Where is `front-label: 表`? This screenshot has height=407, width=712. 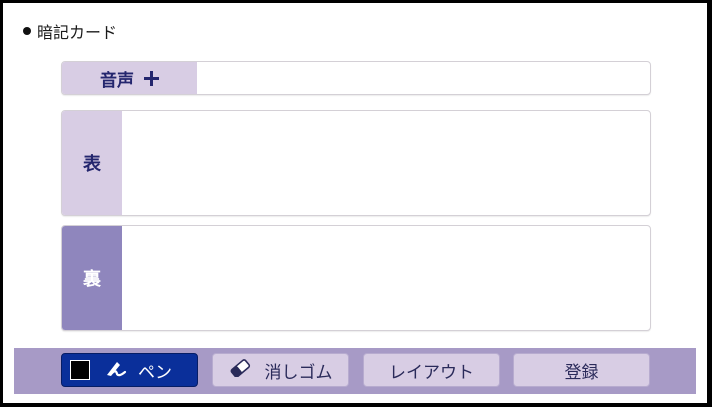 front-label: 表 is located at coordinates (92, 163).